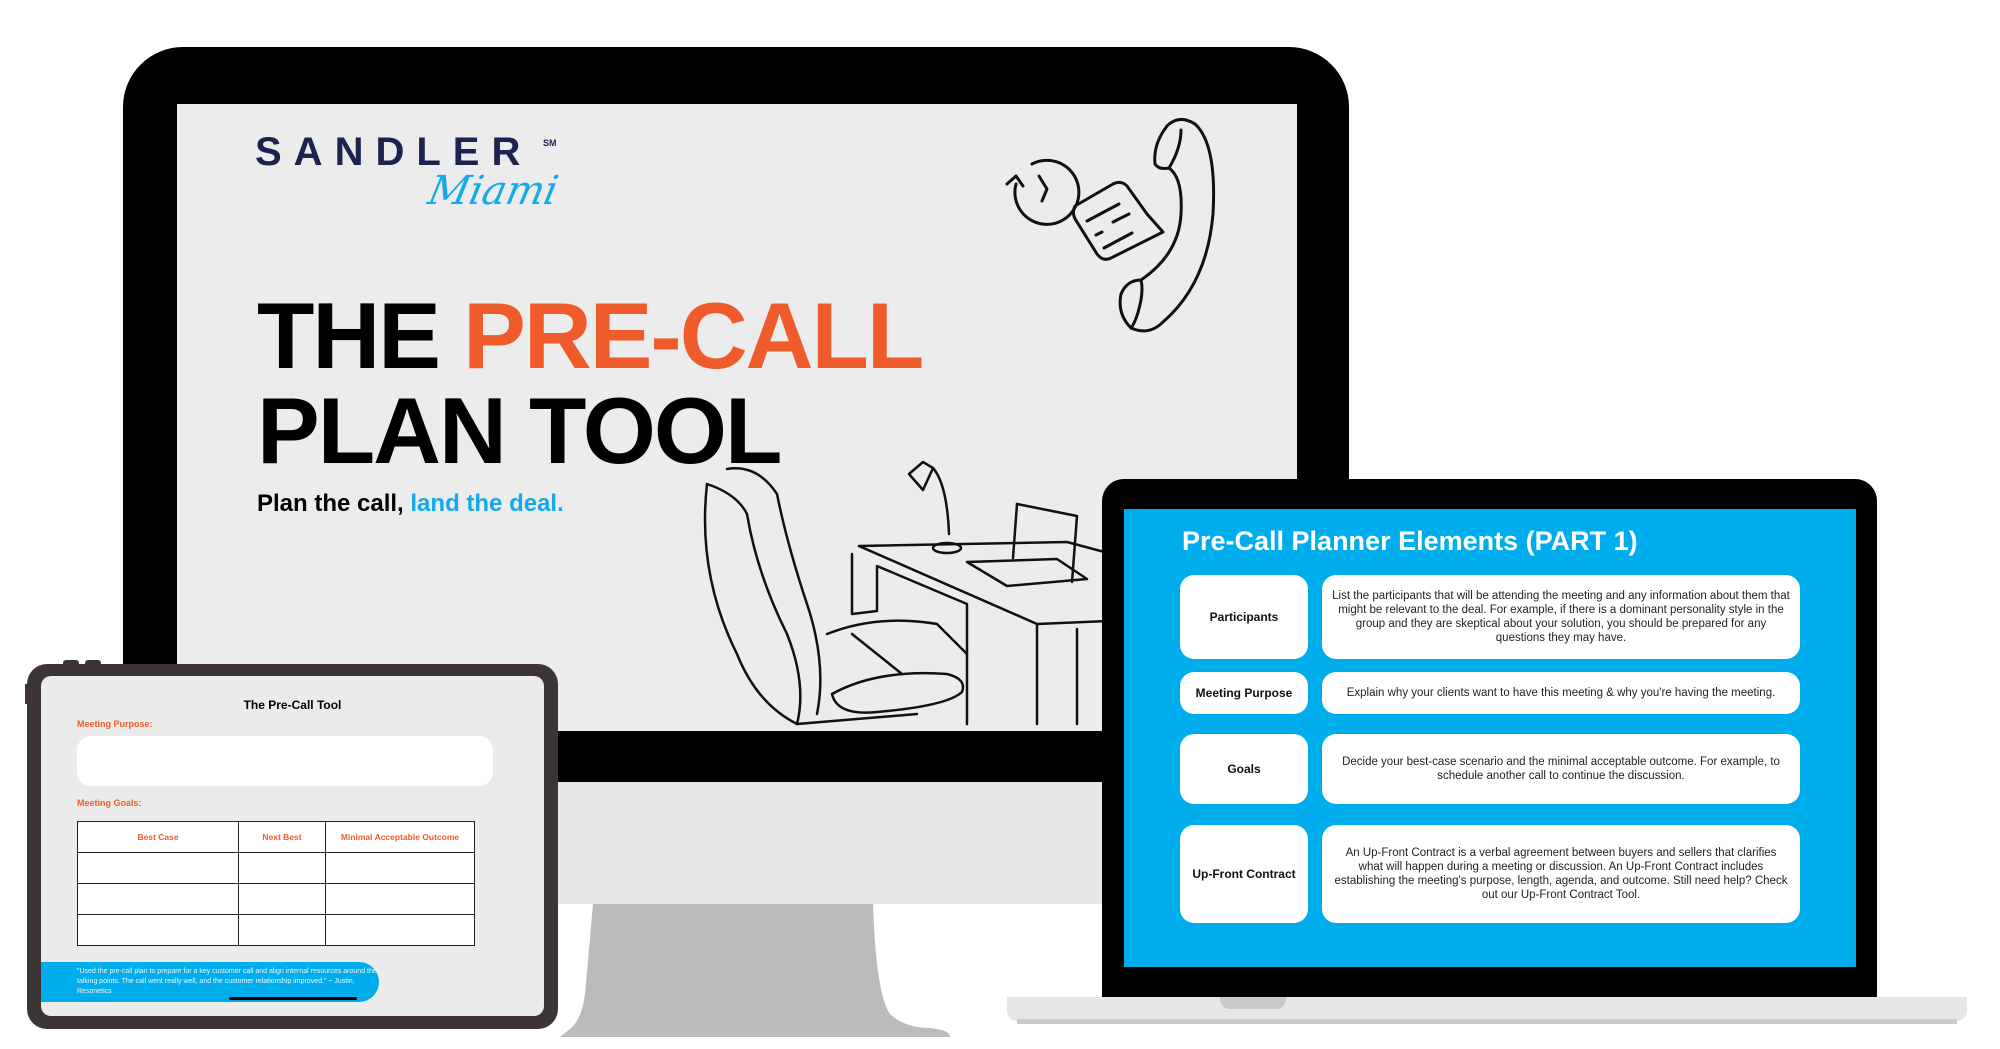  Describe the element at coordinates (487, 503) in the screenshot. I see `tagline-accent: land the deal.` at that location.